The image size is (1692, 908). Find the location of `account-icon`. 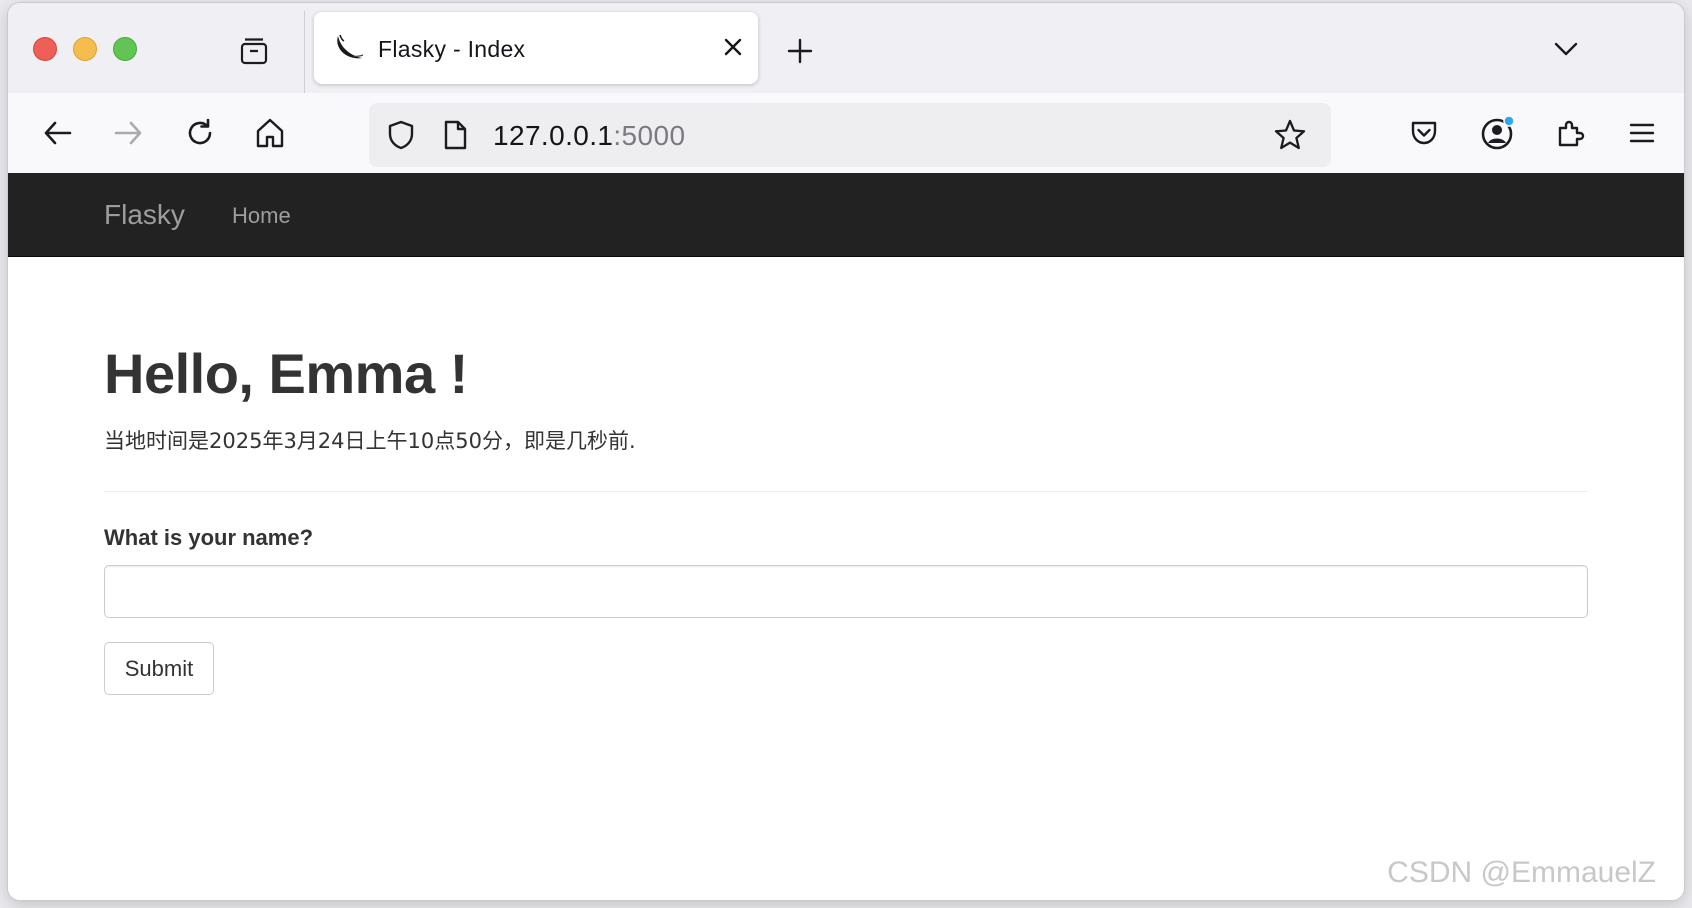

account-icon is located at coordinates (1498, 133).